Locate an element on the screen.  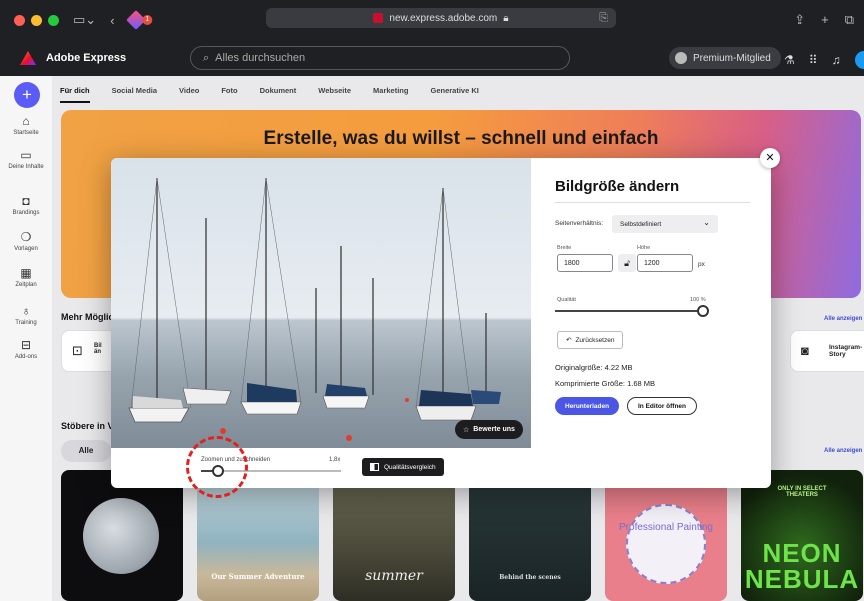
new-tab-icon: + is located at coordinates (825, 20).